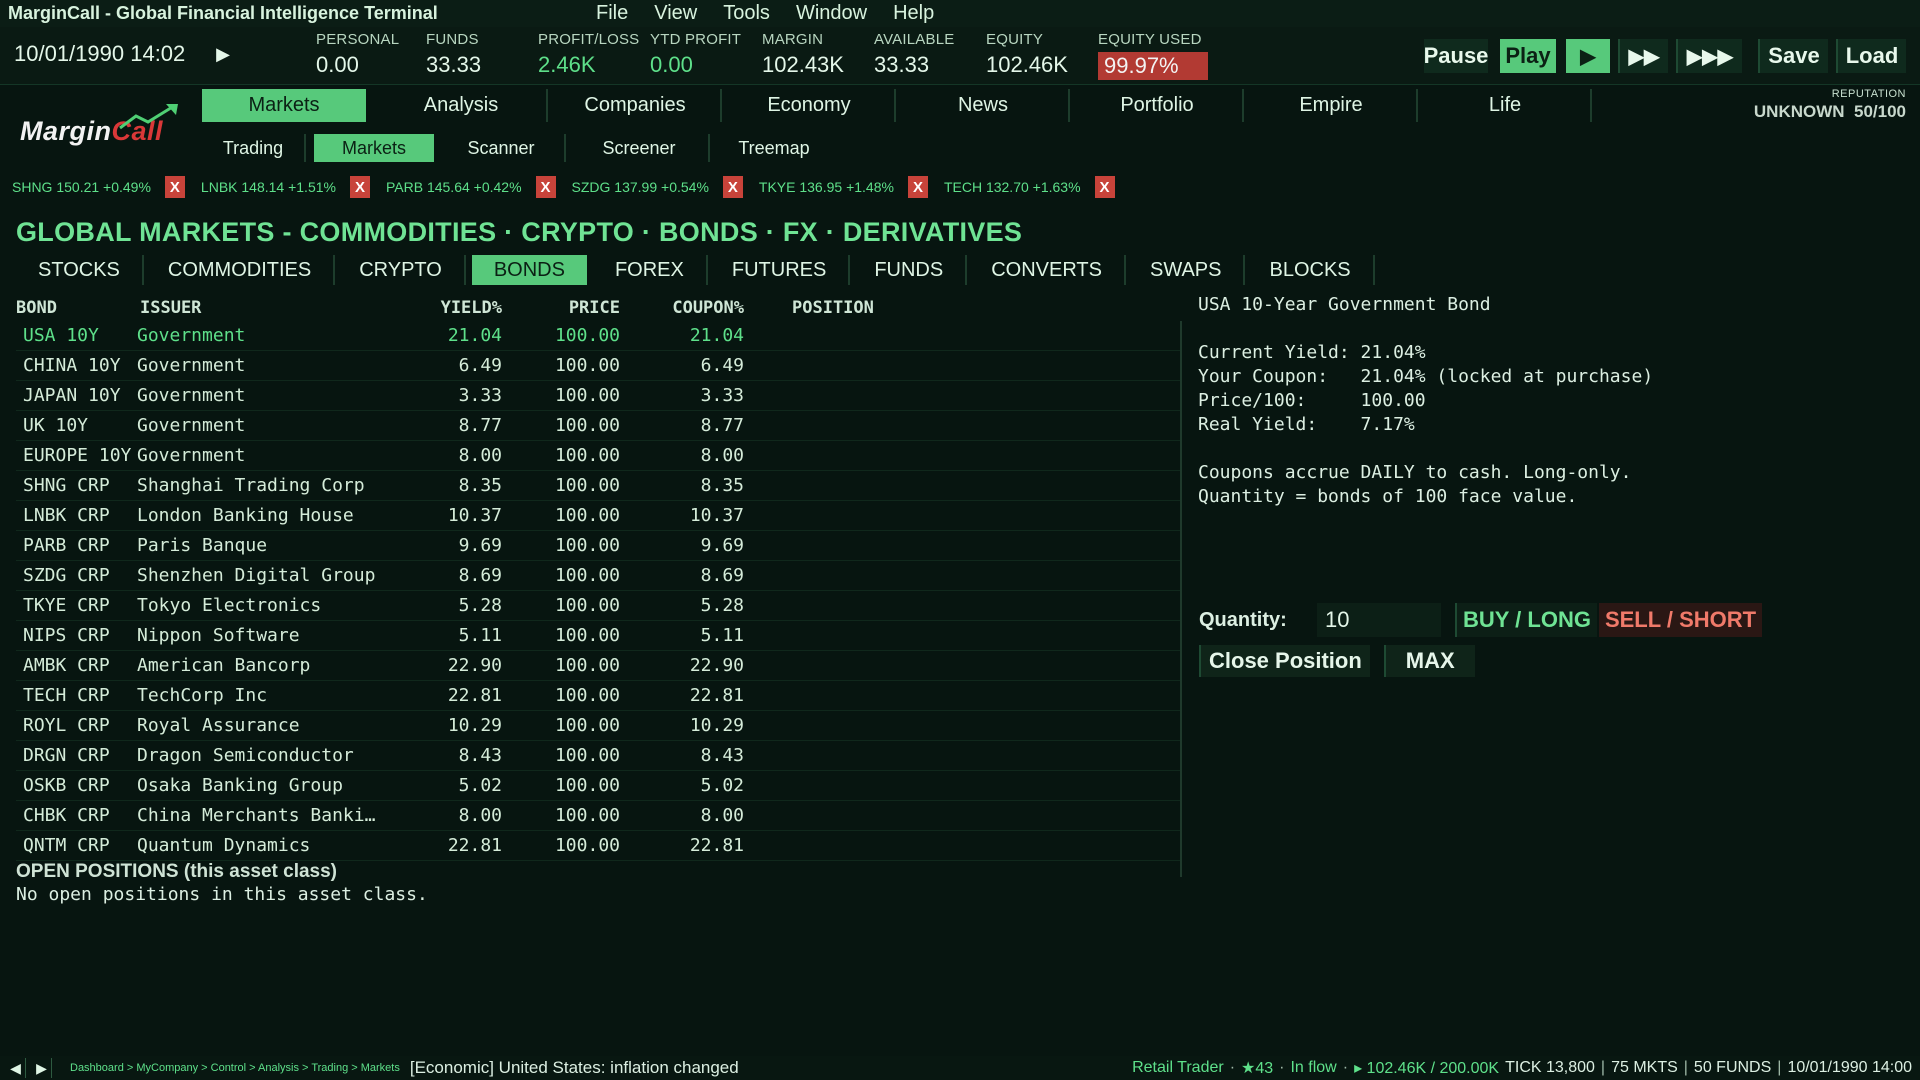 The height and width of the screenshot is (1080, 1920). What do you see at coordinates (716, 695) in the screenshot?
I see `cell-coupon: 22.81` at bounding box center [716, 695].